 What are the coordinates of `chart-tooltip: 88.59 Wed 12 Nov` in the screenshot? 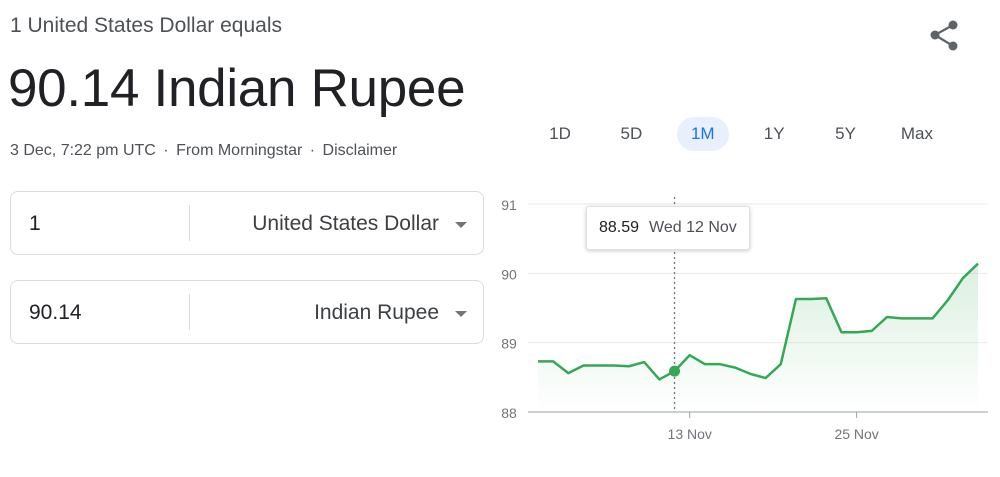 It's located at (668, 228).